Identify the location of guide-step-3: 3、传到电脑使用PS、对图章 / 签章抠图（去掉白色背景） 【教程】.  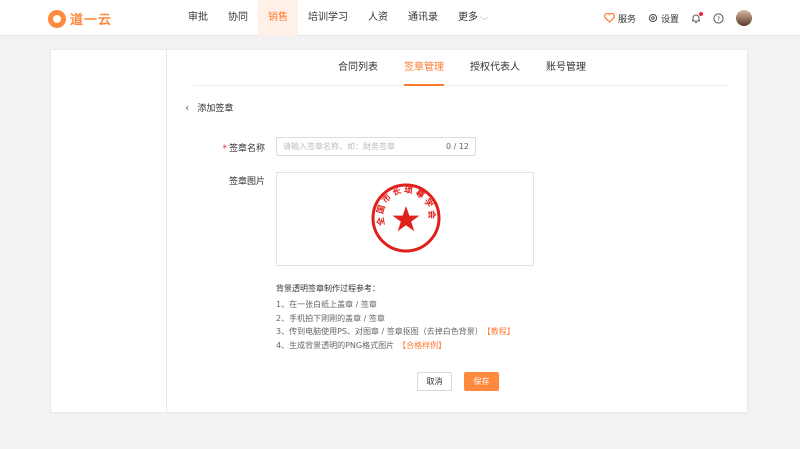
(395, 332).